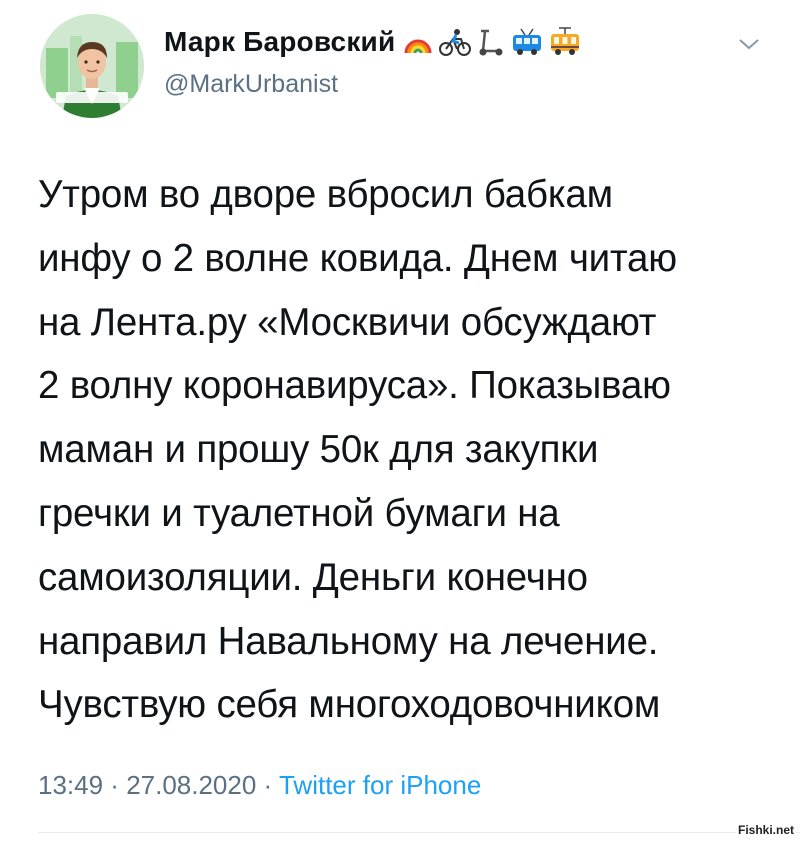  Describe the element at coordinates (191, 785) in the screenshot. I see `tweet-date: 27.08.2020` at that location.